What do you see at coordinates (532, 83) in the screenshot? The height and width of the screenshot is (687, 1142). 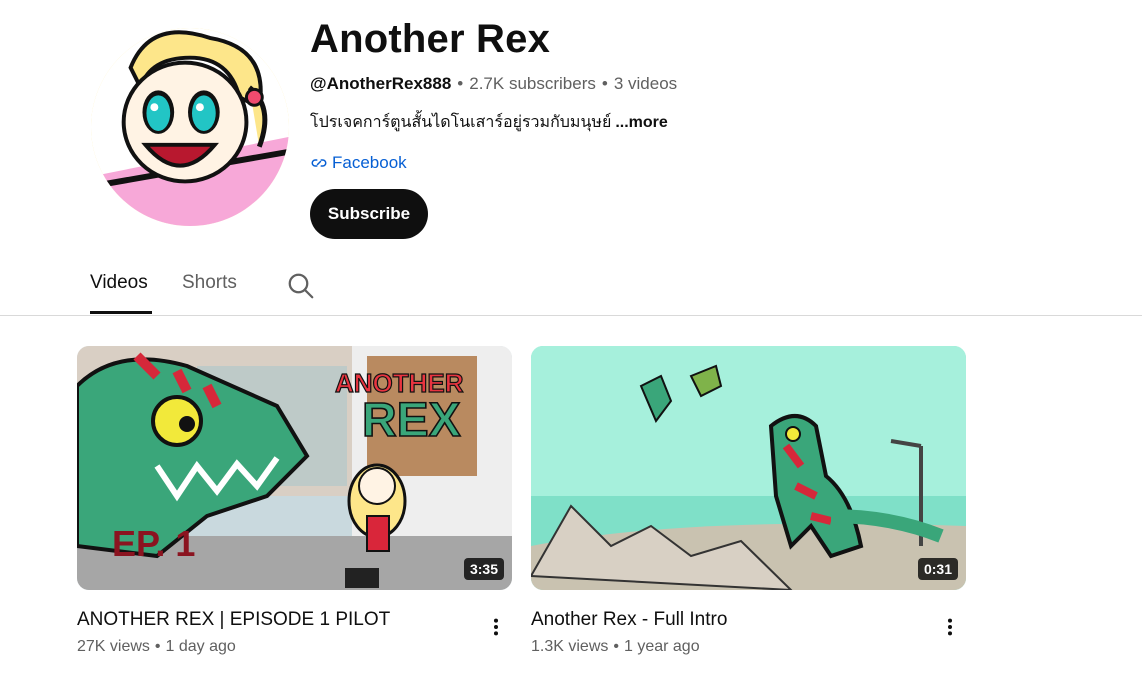 I see `subscriber-count: 2.7K subscribers` at bounding box center [532, 83].